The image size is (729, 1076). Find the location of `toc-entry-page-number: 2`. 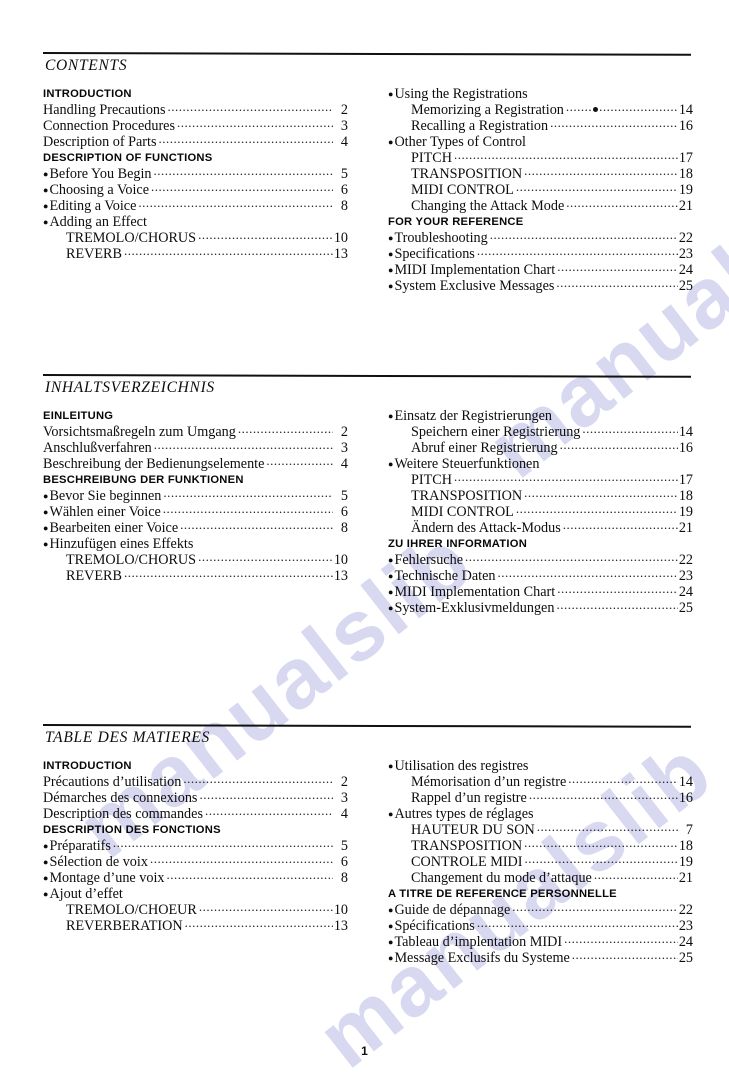

toc-entry-page-number: 2 is located at coordinates (344, 782).